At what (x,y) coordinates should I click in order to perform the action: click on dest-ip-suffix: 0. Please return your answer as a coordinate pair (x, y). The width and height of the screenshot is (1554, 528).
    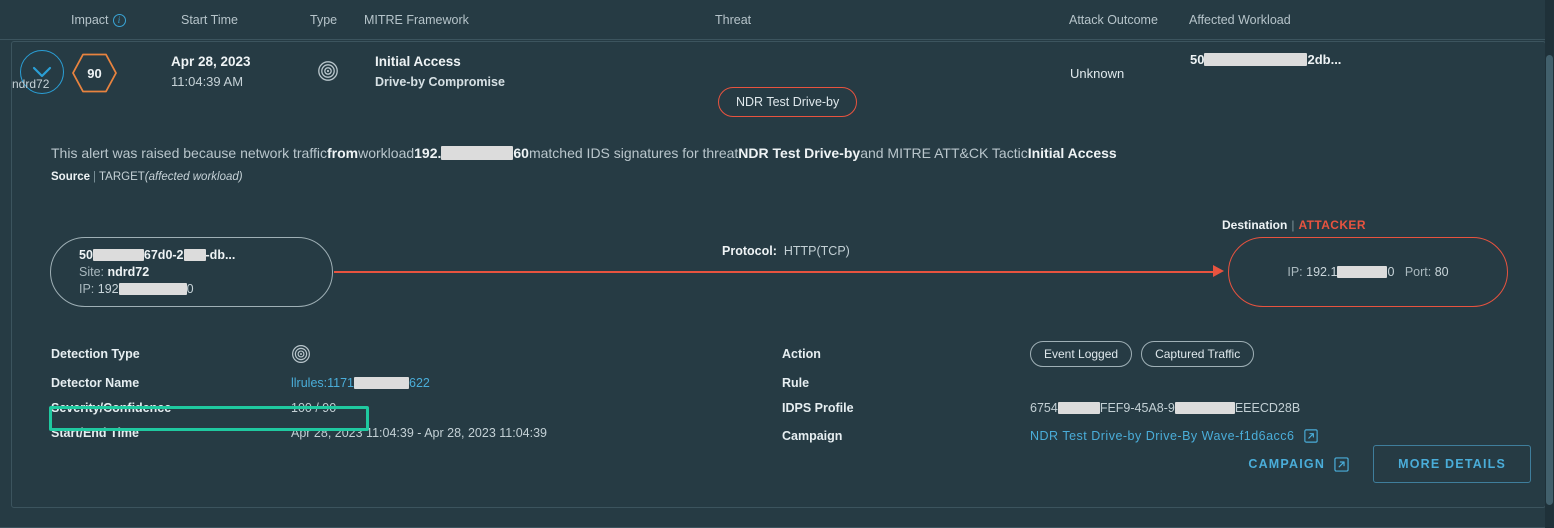
    Looking at the image, I should click on (1391, 271).